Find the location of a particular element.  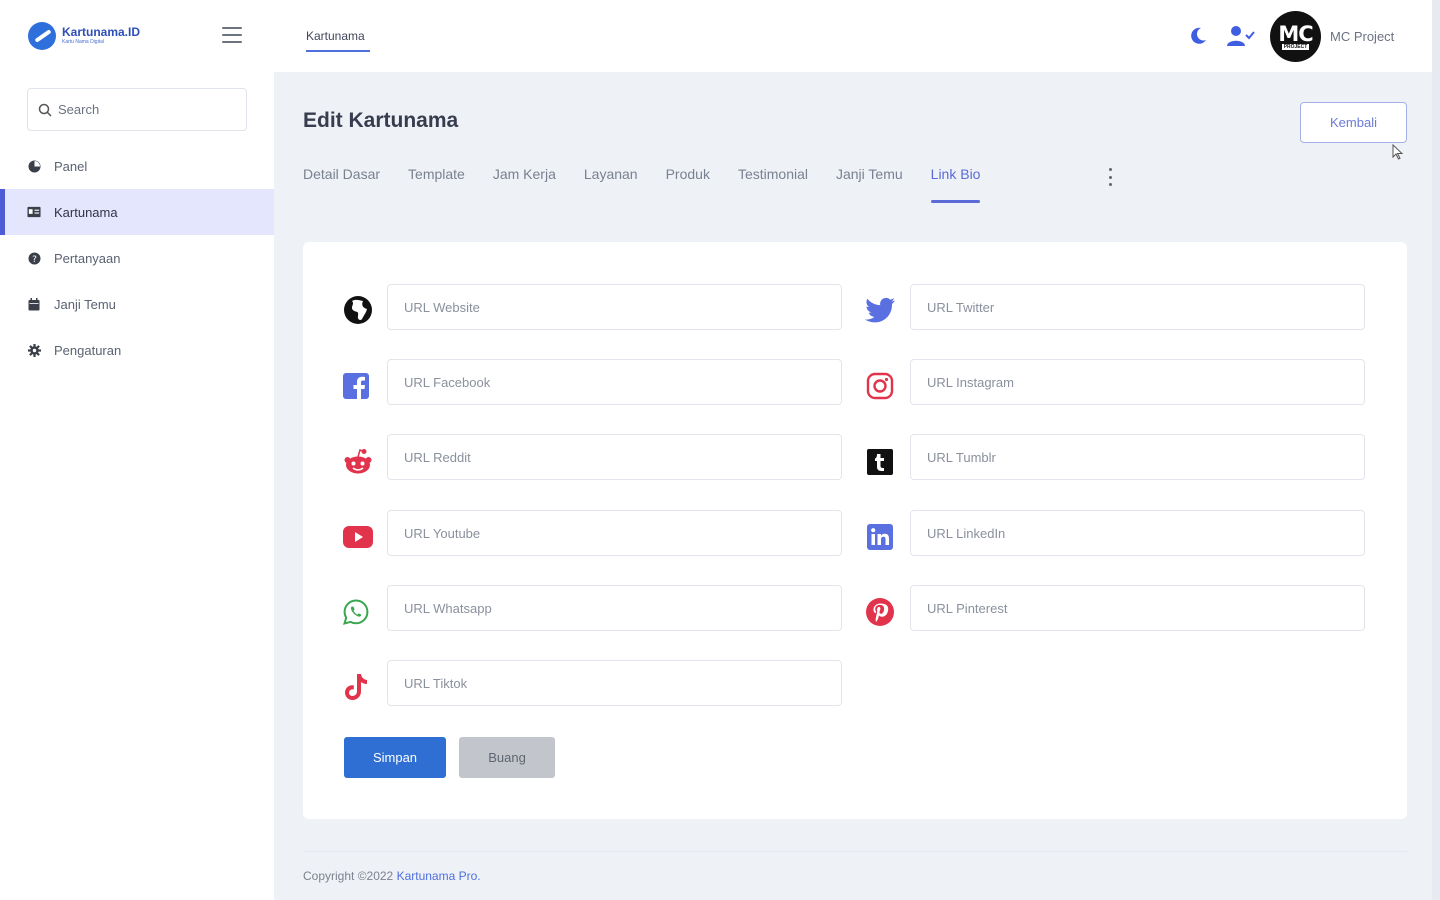

user-name: MC Project is located at coordinates (1362, 36).